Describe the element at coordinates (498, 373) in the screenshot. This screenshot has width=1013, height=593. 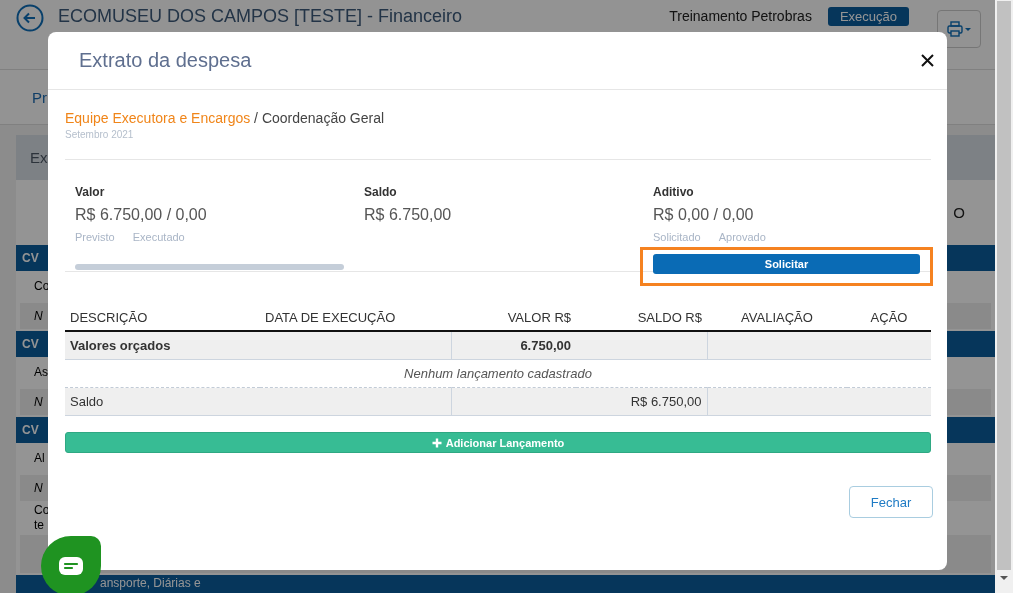
I see `empty-message: Nenhum lançamento cadastrado` at that location.